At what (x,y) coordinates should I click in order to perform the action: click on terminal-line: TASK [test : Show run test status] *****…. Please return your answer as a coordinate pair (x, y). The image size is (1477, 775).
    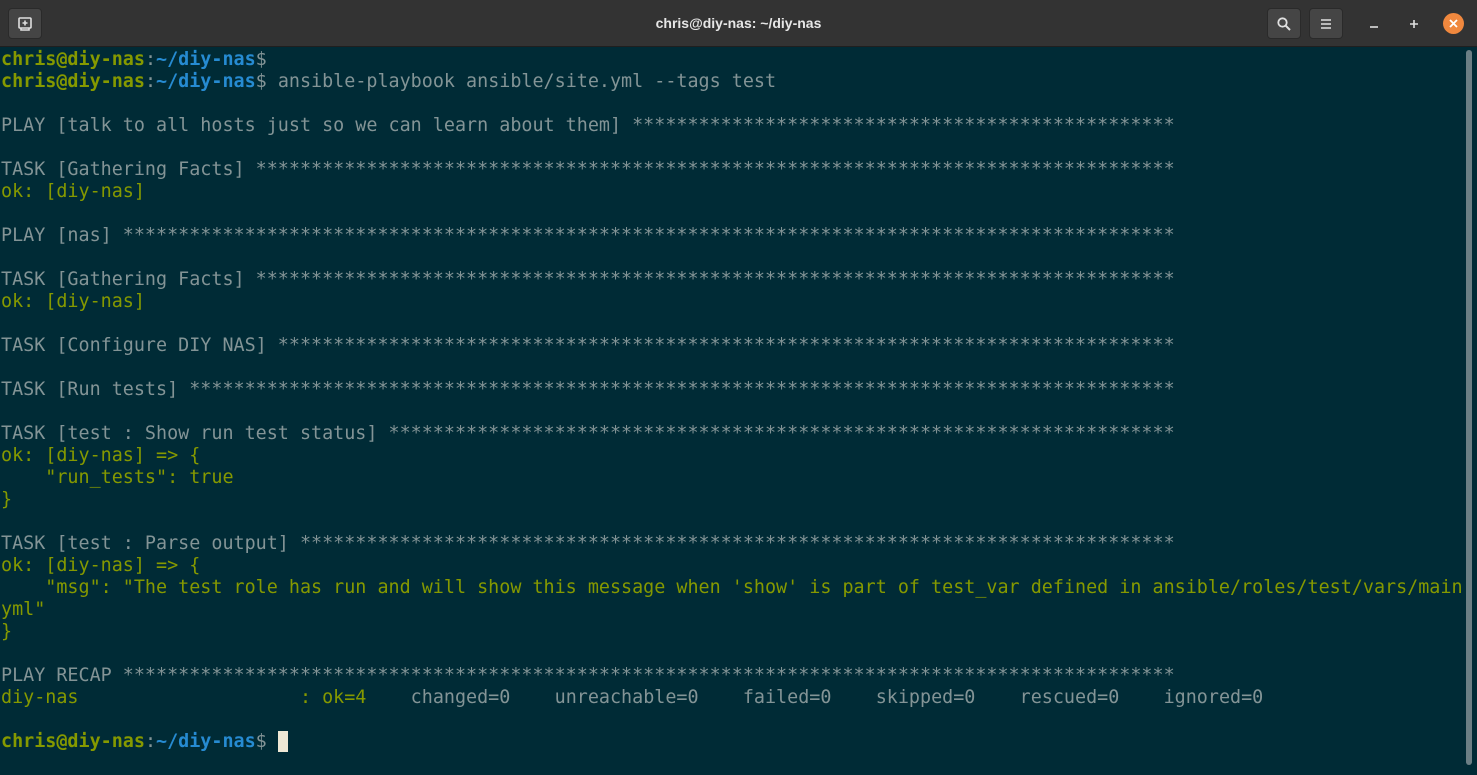
    Looking at the image, I should click on (588, 433).